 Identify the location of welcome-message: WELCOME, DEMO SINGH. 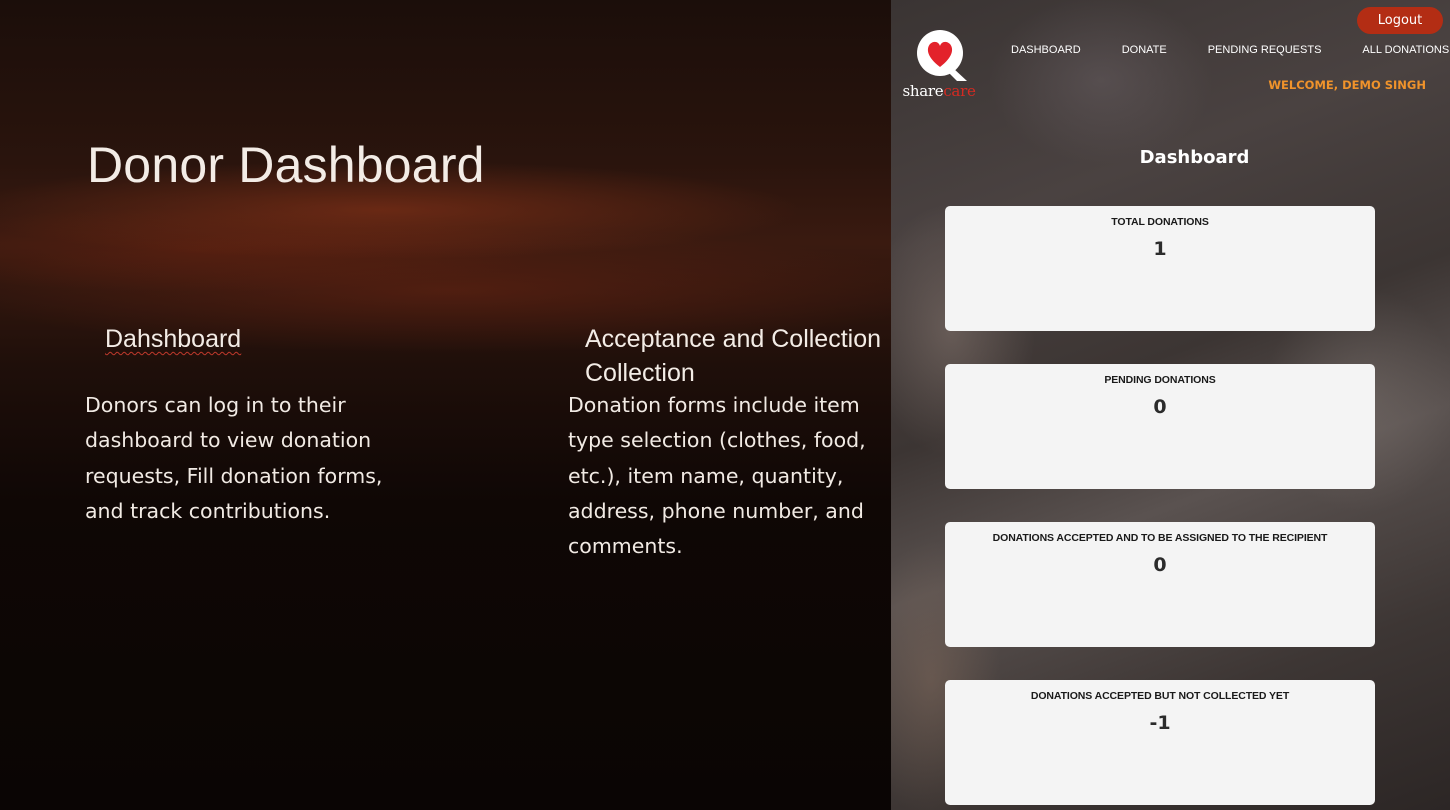
(1347, 85).